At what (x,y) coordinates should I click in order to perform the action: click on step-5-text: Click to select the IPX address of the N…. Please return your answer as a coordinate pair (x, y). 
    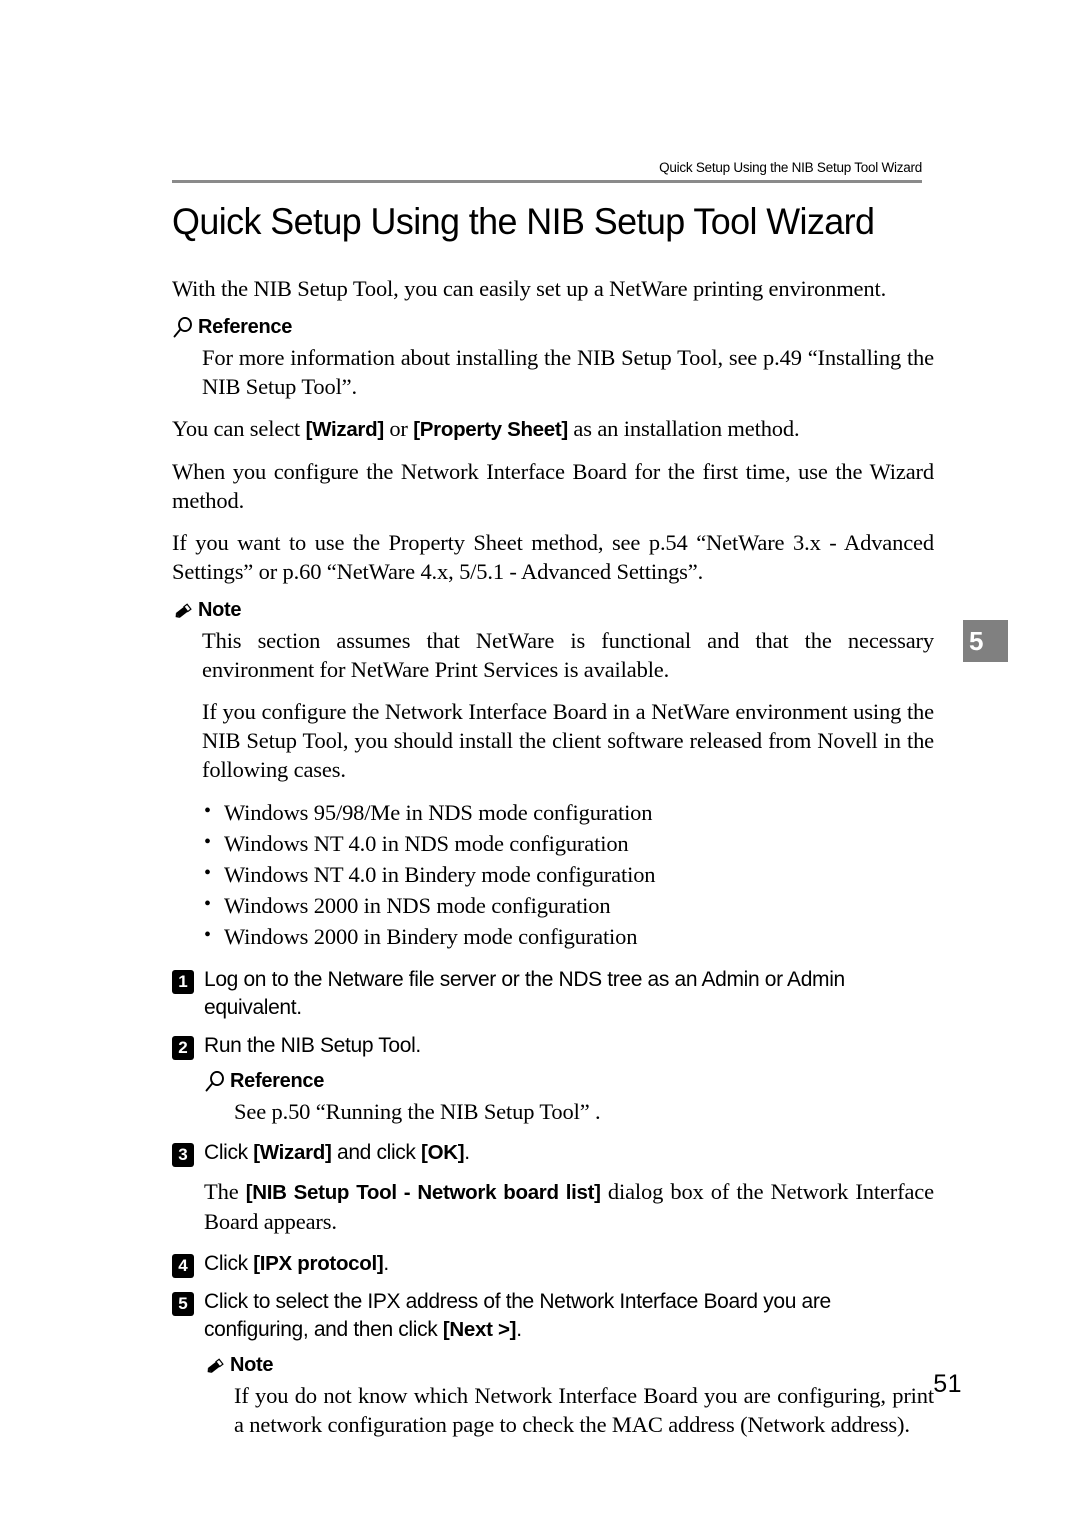
    Looking at the image, I should click on (517, 1315).